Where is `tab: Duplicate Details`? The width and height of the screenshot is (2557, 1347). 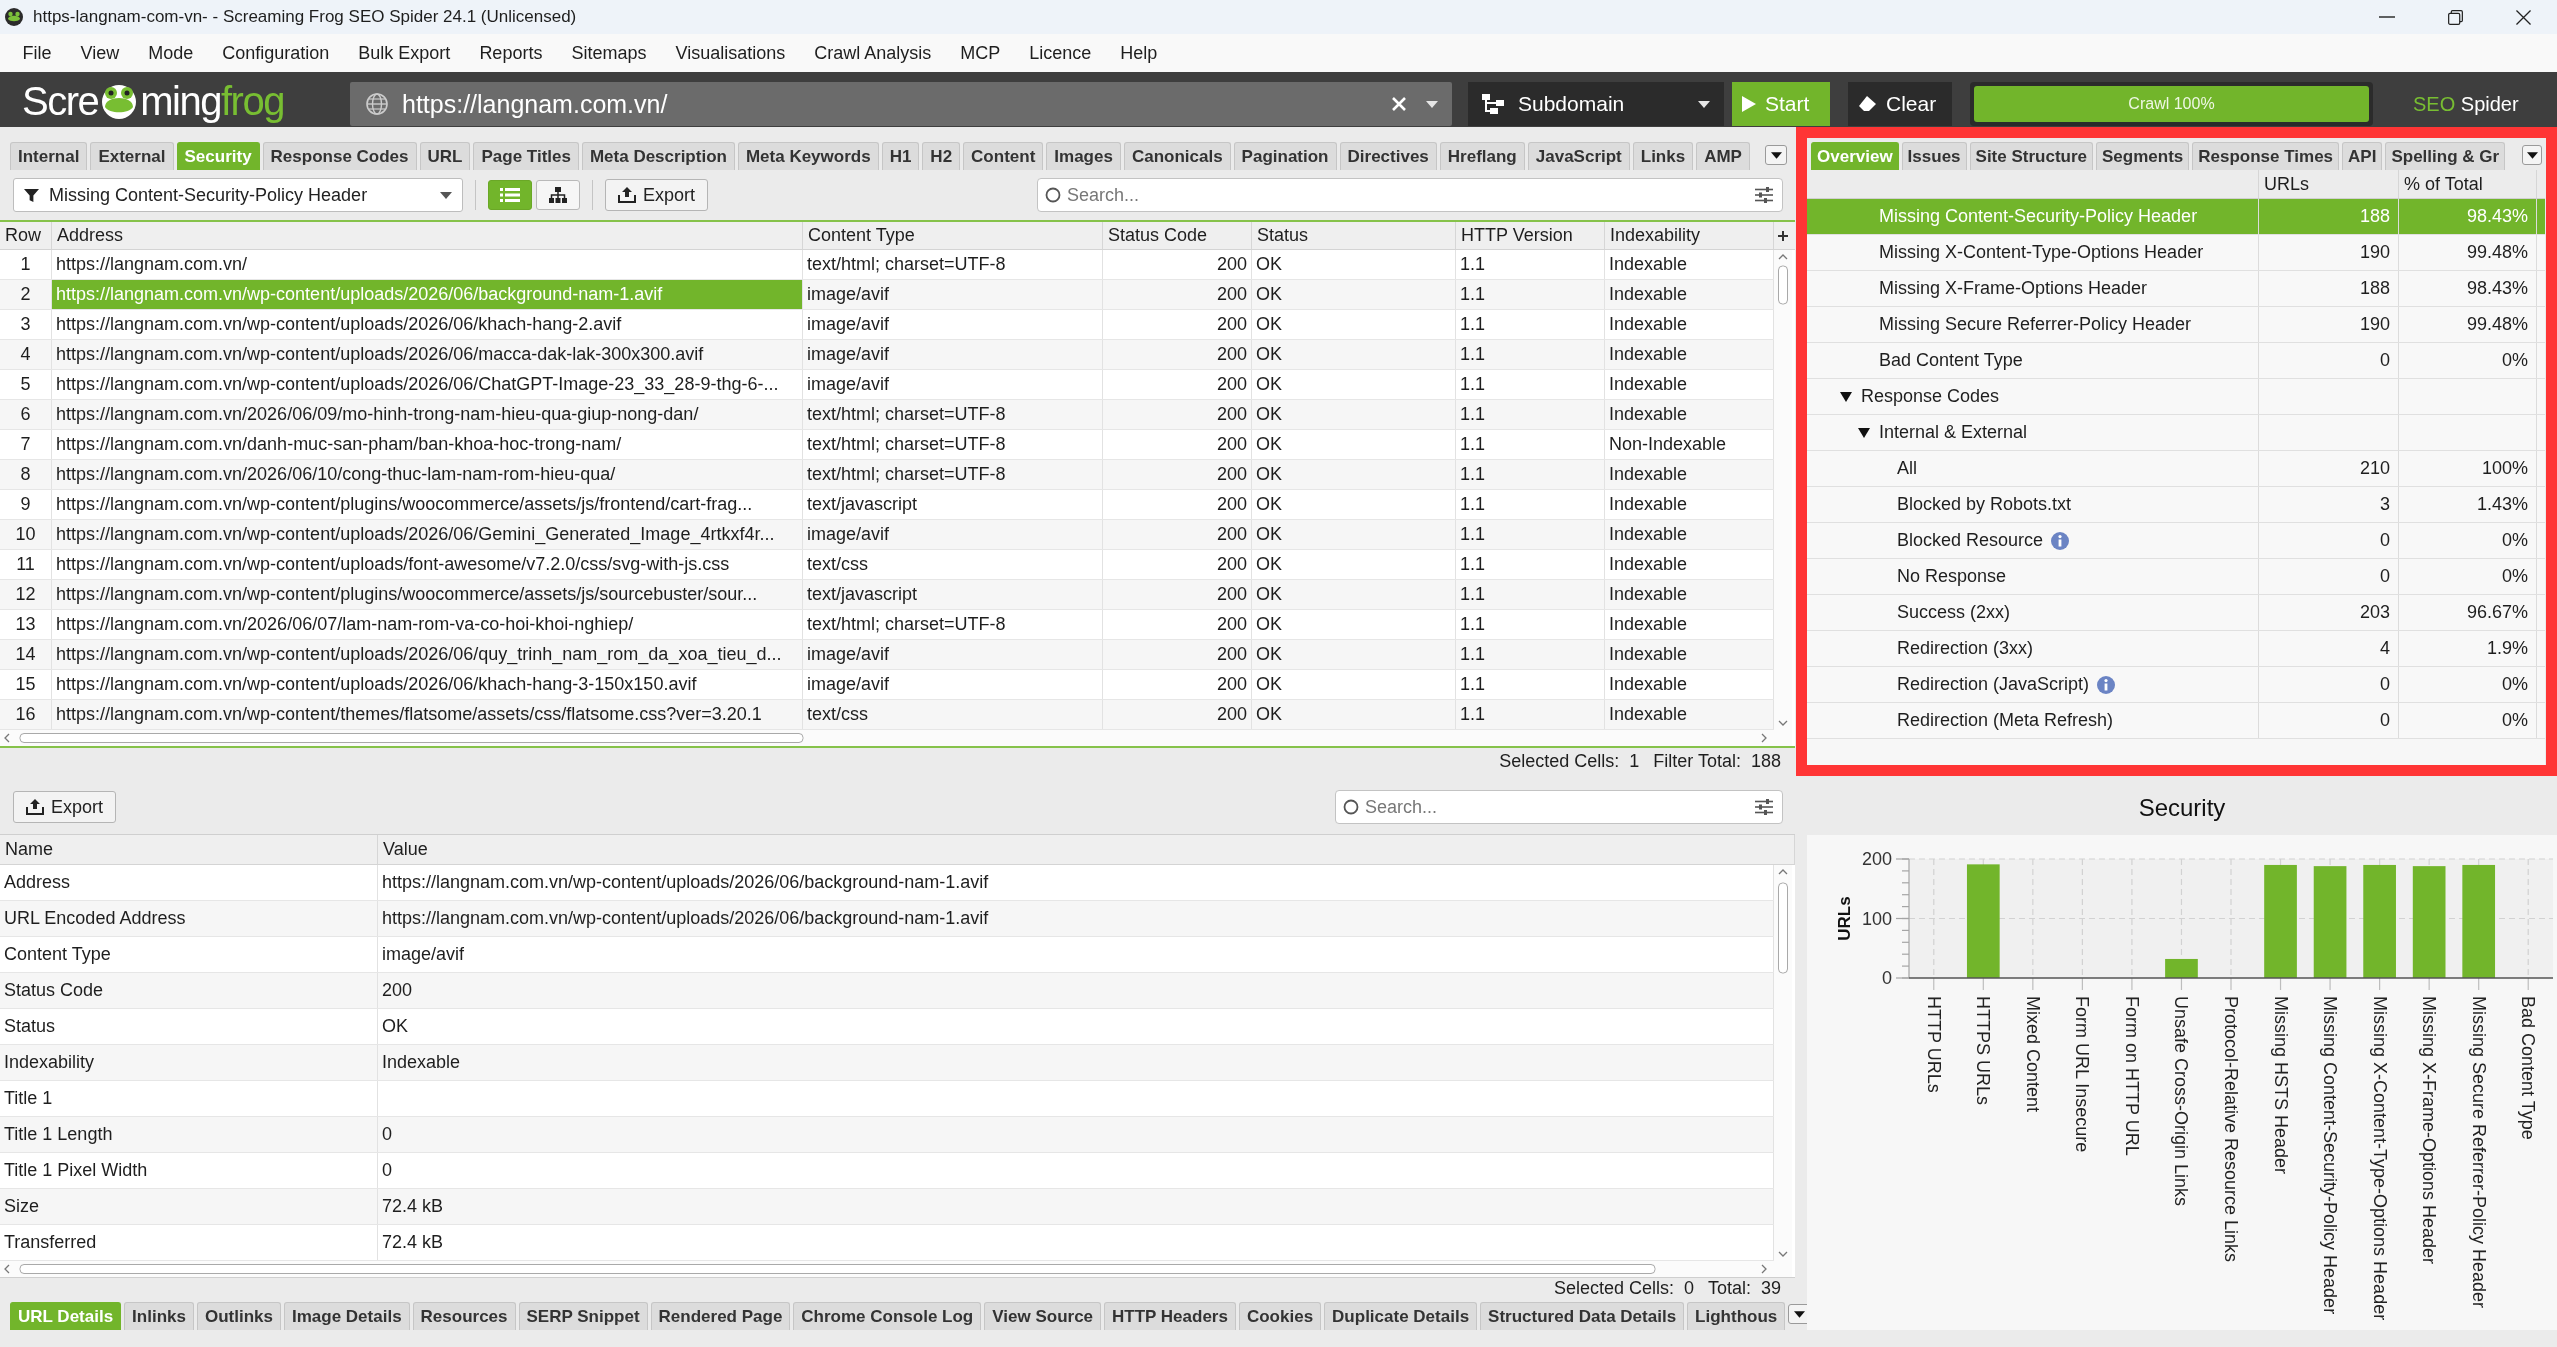
tab: Duplicate Details is located at coordinates (1401, 1316).